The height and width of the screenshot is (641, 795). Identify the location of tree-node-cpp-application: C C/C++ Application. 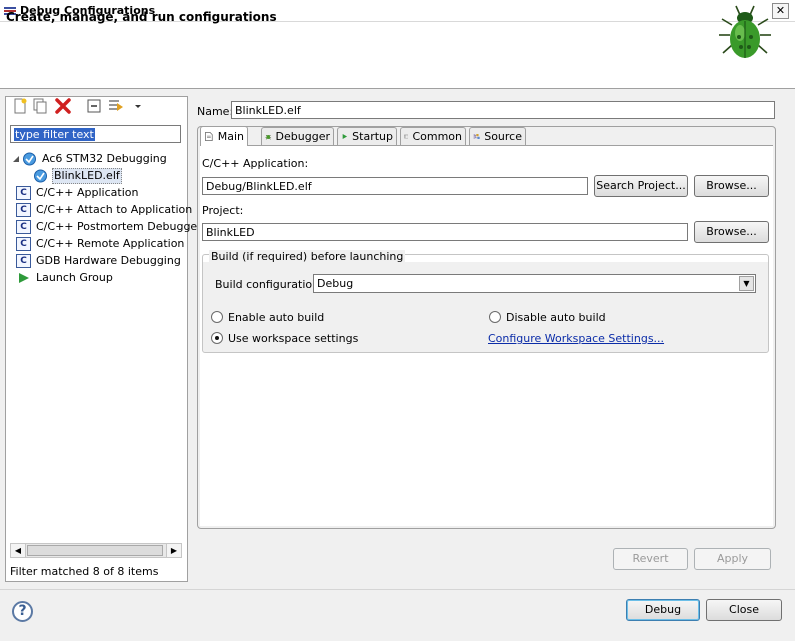
(77, 193).